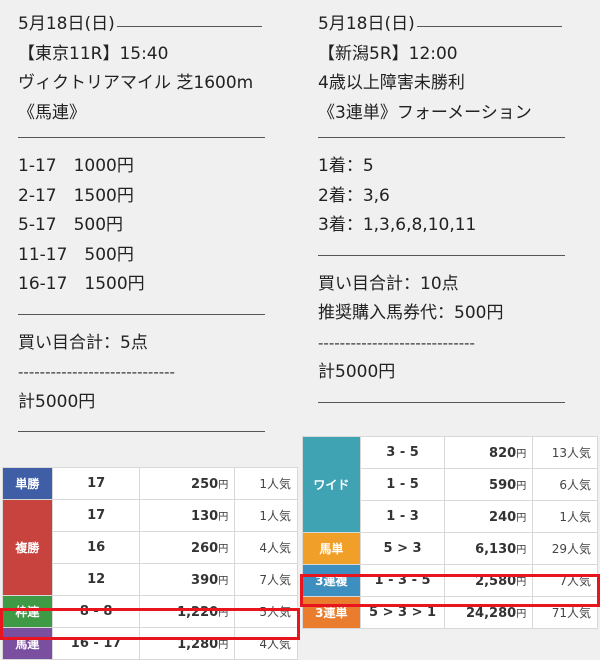 Image resolution: width=600 pixels, height=660 pixels. What do you see at coordinates (496, 581) in the screenshot?
I see `payout-amount: 2,580` at bounding box center [496, 581].